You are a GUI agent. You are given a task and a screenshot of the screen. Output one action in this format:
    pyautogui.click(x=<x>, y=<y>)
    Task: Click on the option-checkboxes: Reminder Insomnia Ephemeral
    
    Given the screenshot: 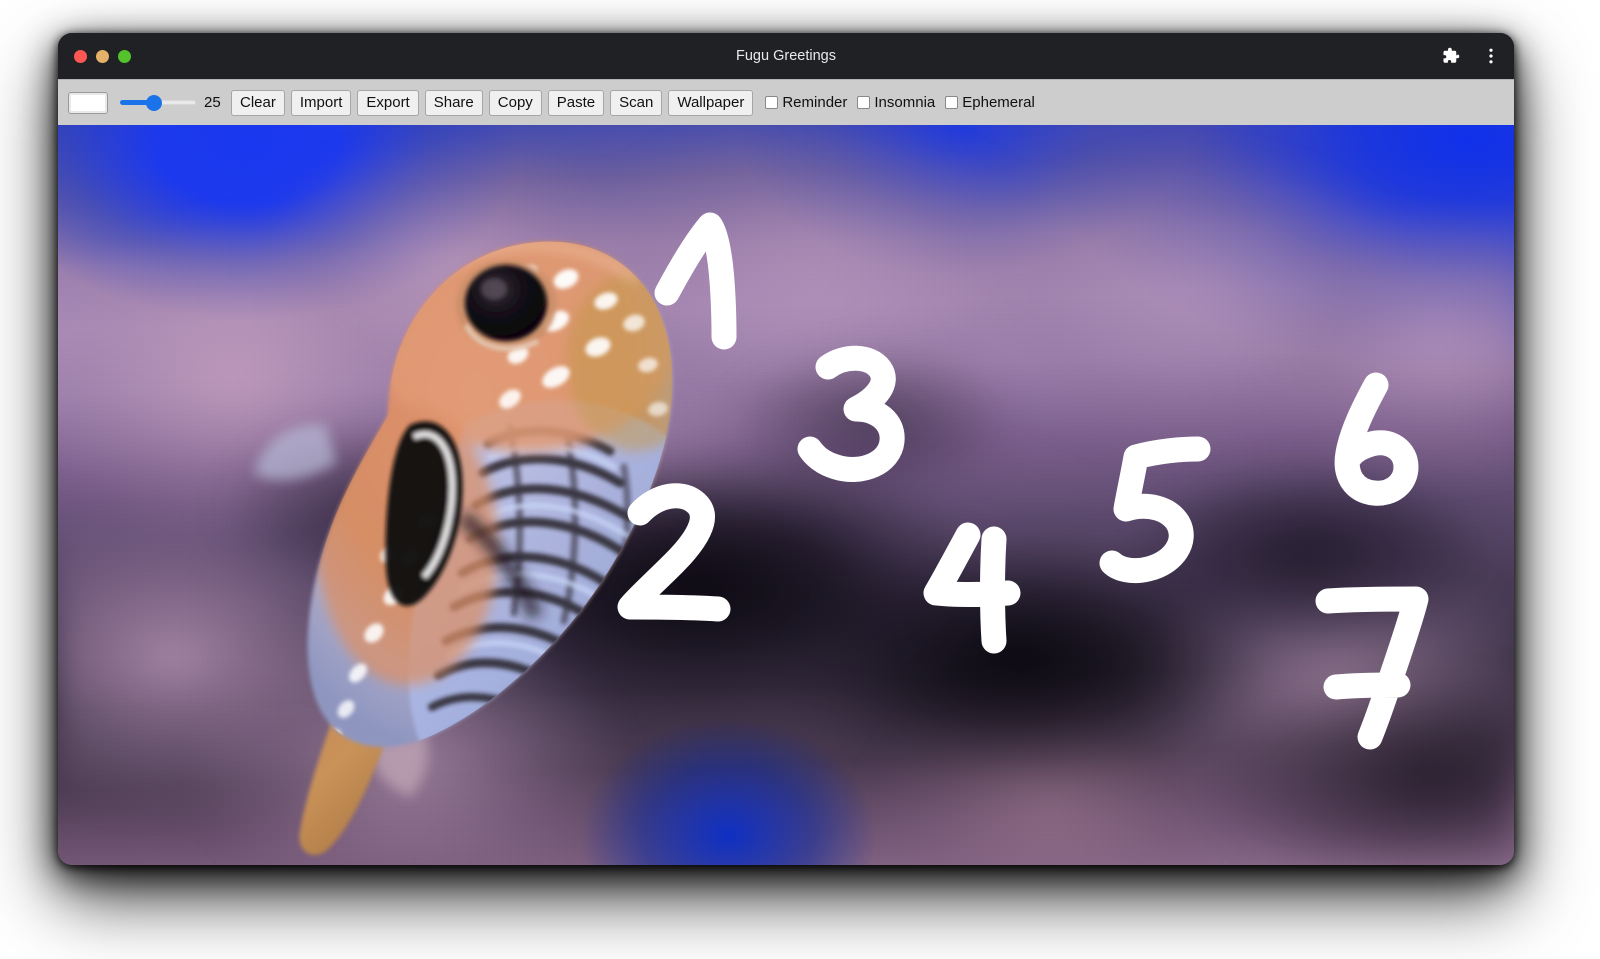 What is the action you would take?
    pyautogui.click(x=903, y=102)
    